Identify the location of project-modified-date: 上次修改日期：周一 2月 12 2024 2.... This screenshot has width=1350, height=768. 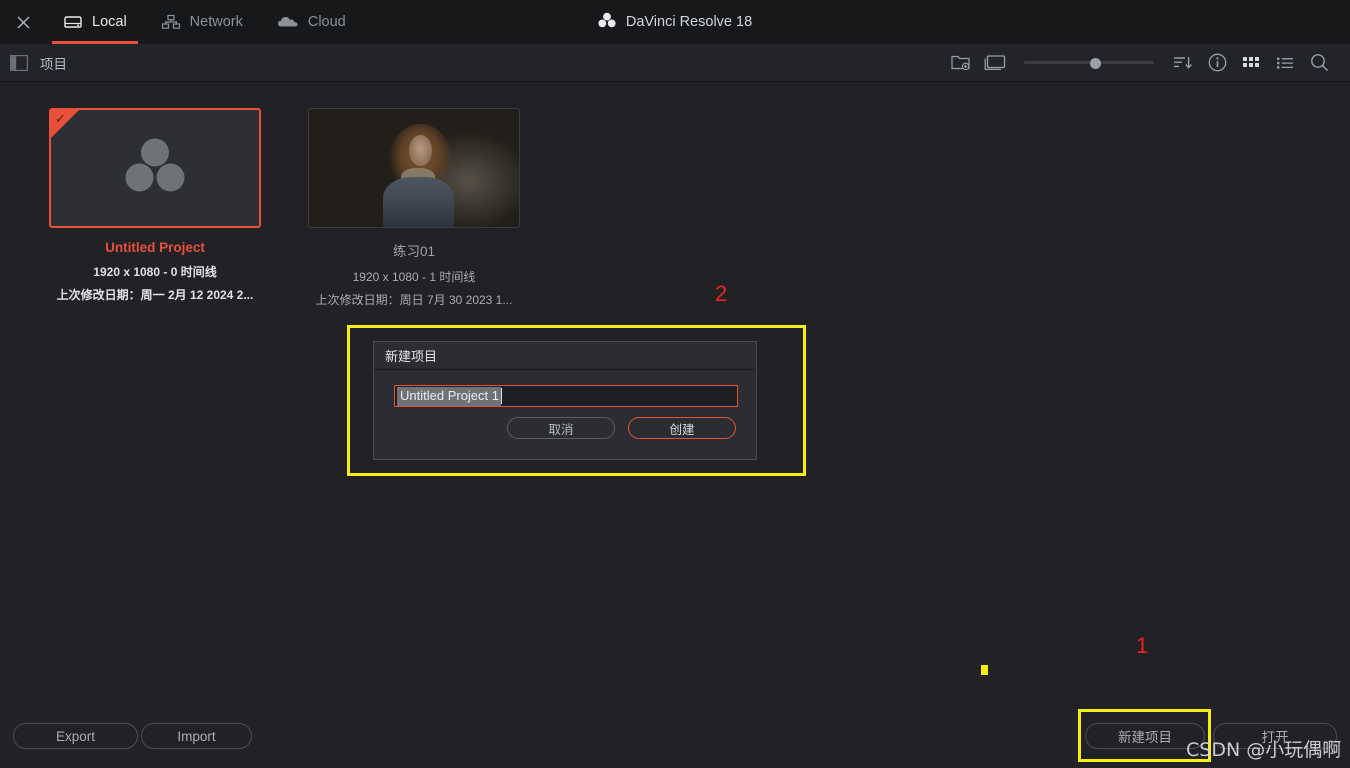
(155, 295).